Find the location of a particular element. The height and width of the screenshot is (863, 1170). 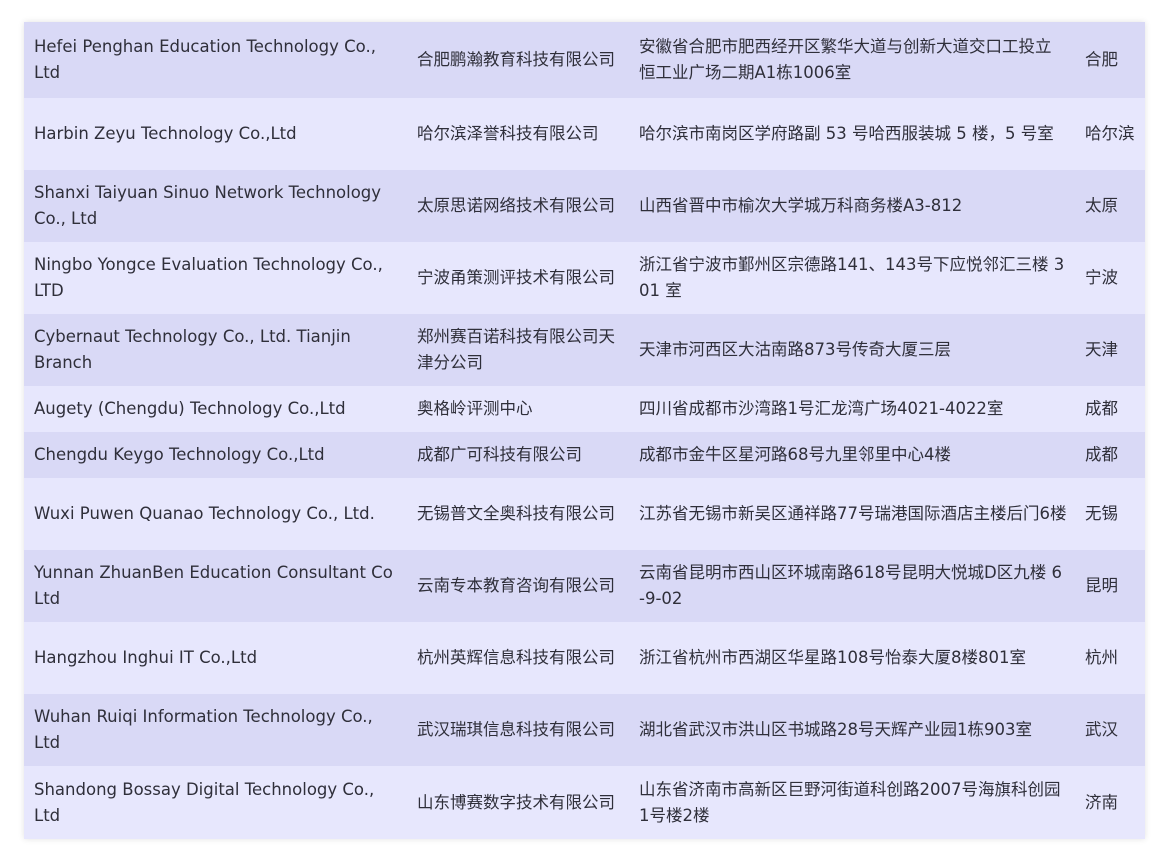

company-city: 哈尔滨 is located at coordinates (1111, 134).